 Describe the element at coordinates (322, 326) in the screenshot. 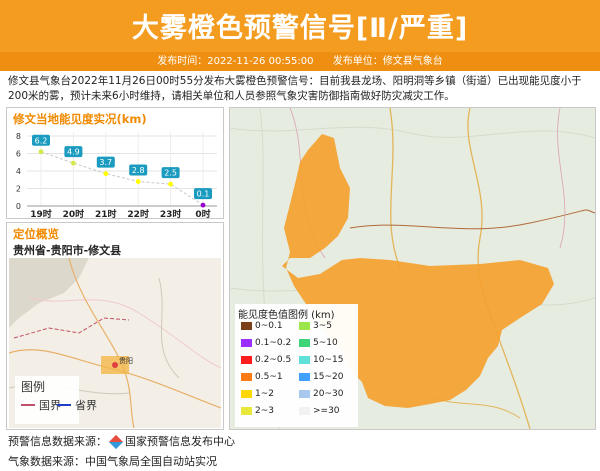

I see `legend-item-label: 3~5` at that location.